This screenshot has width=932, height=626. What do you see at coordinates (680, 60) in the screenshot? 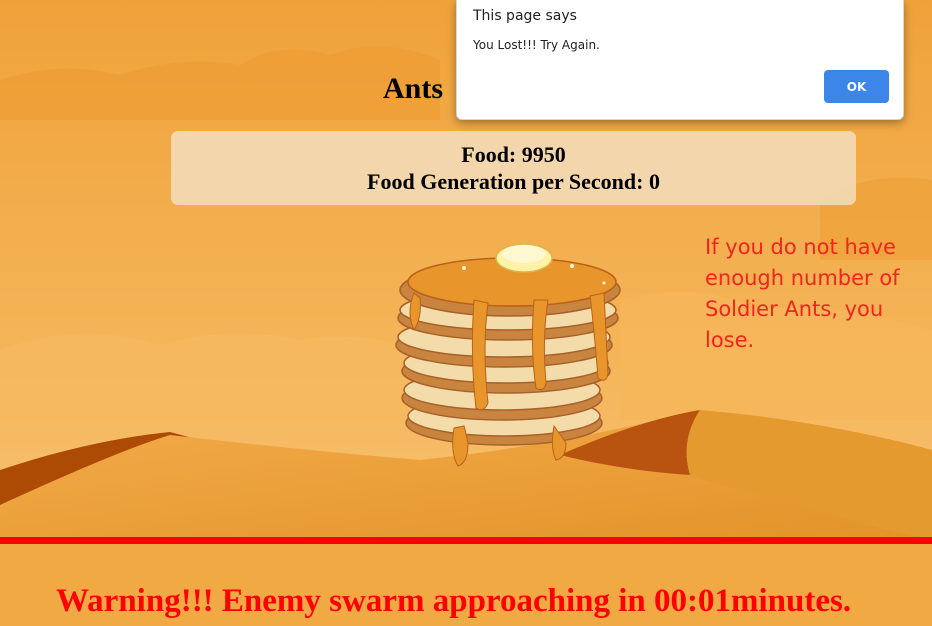
I see `alert-dialog: This page says You Lost!!! Try Again. OK` at bounding box center [680, 60].